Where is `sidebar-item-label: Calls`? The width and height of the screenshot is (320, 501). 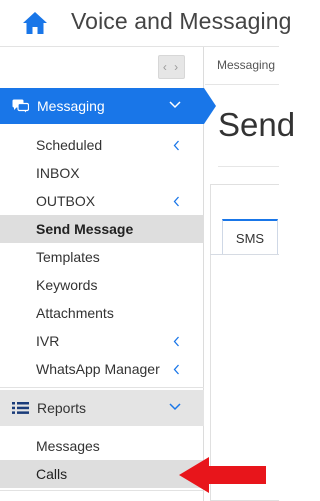 sidebar-item-label: Calls is located at coordinates (52, 474).